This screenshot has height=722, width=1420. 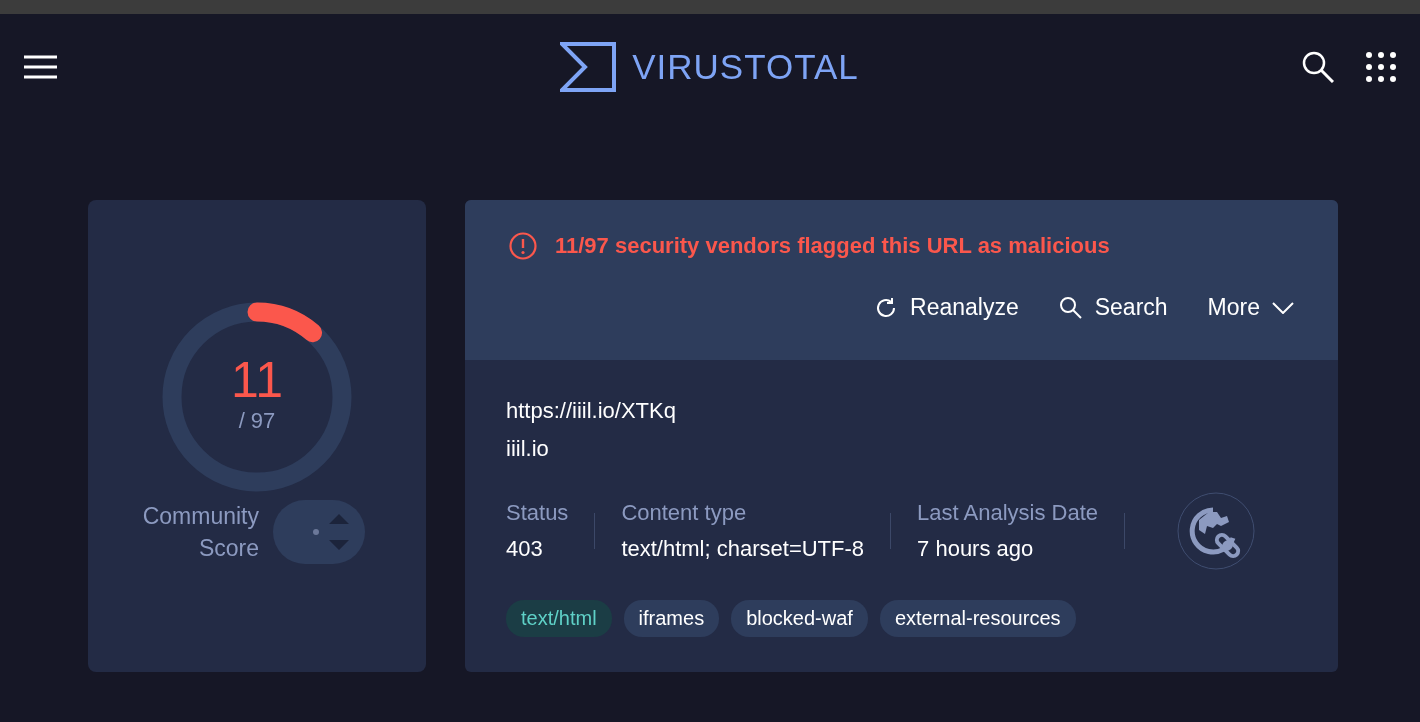 What do you see at coordinates (1008, 513) in the screenshot?
I see `fact-label: Last Analysis Date` at bounding box center [1008, 513].